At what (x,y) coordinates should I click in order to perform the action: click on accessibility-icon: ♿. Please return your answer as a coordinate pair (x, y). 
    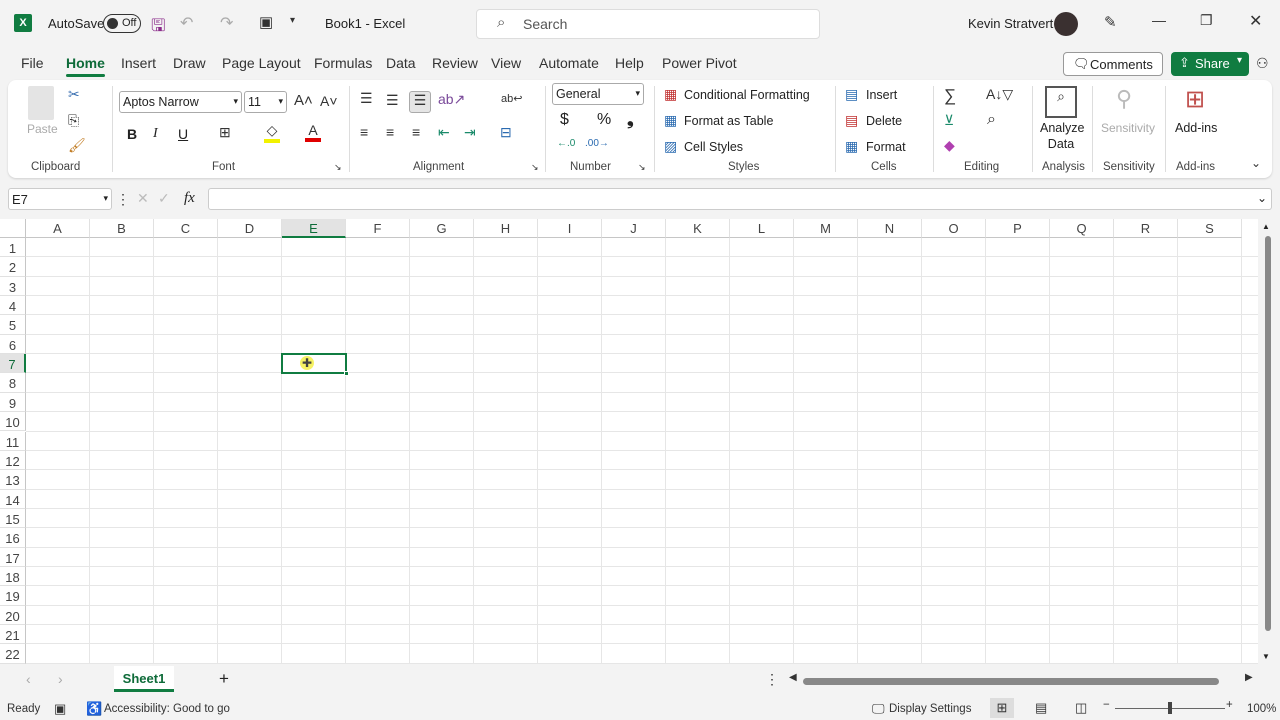
    Looking at the image, I should click on (94, 709).